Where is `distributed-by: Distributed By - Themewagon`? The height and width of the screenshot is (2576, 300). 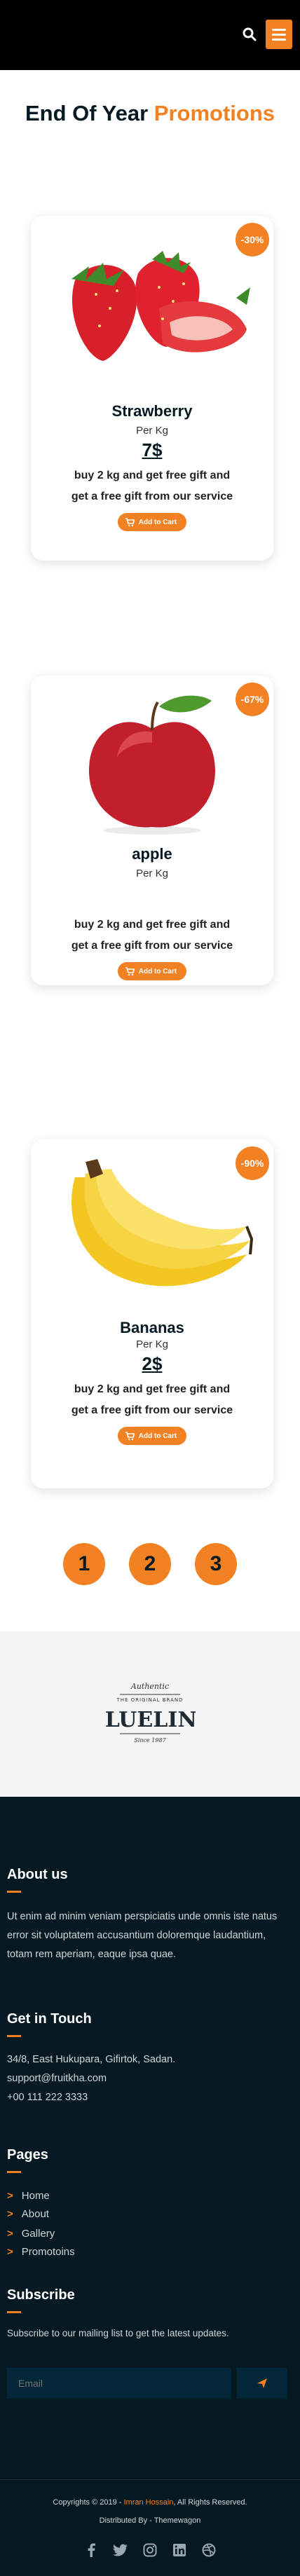 distributed-by: Distributed By - Themewagon is located at coordinates (150, 2520).